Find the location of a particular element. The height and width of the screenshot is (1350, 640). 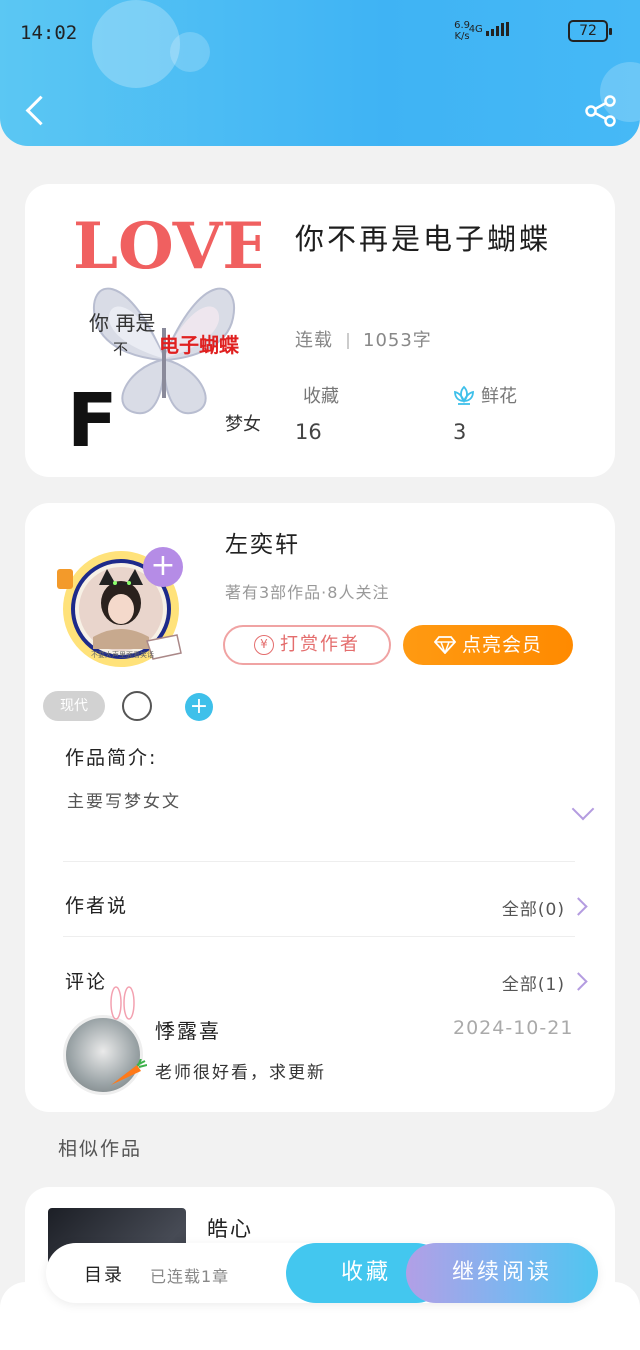

network-speed: 6.9 K/s is located at coordinates (462, 31).